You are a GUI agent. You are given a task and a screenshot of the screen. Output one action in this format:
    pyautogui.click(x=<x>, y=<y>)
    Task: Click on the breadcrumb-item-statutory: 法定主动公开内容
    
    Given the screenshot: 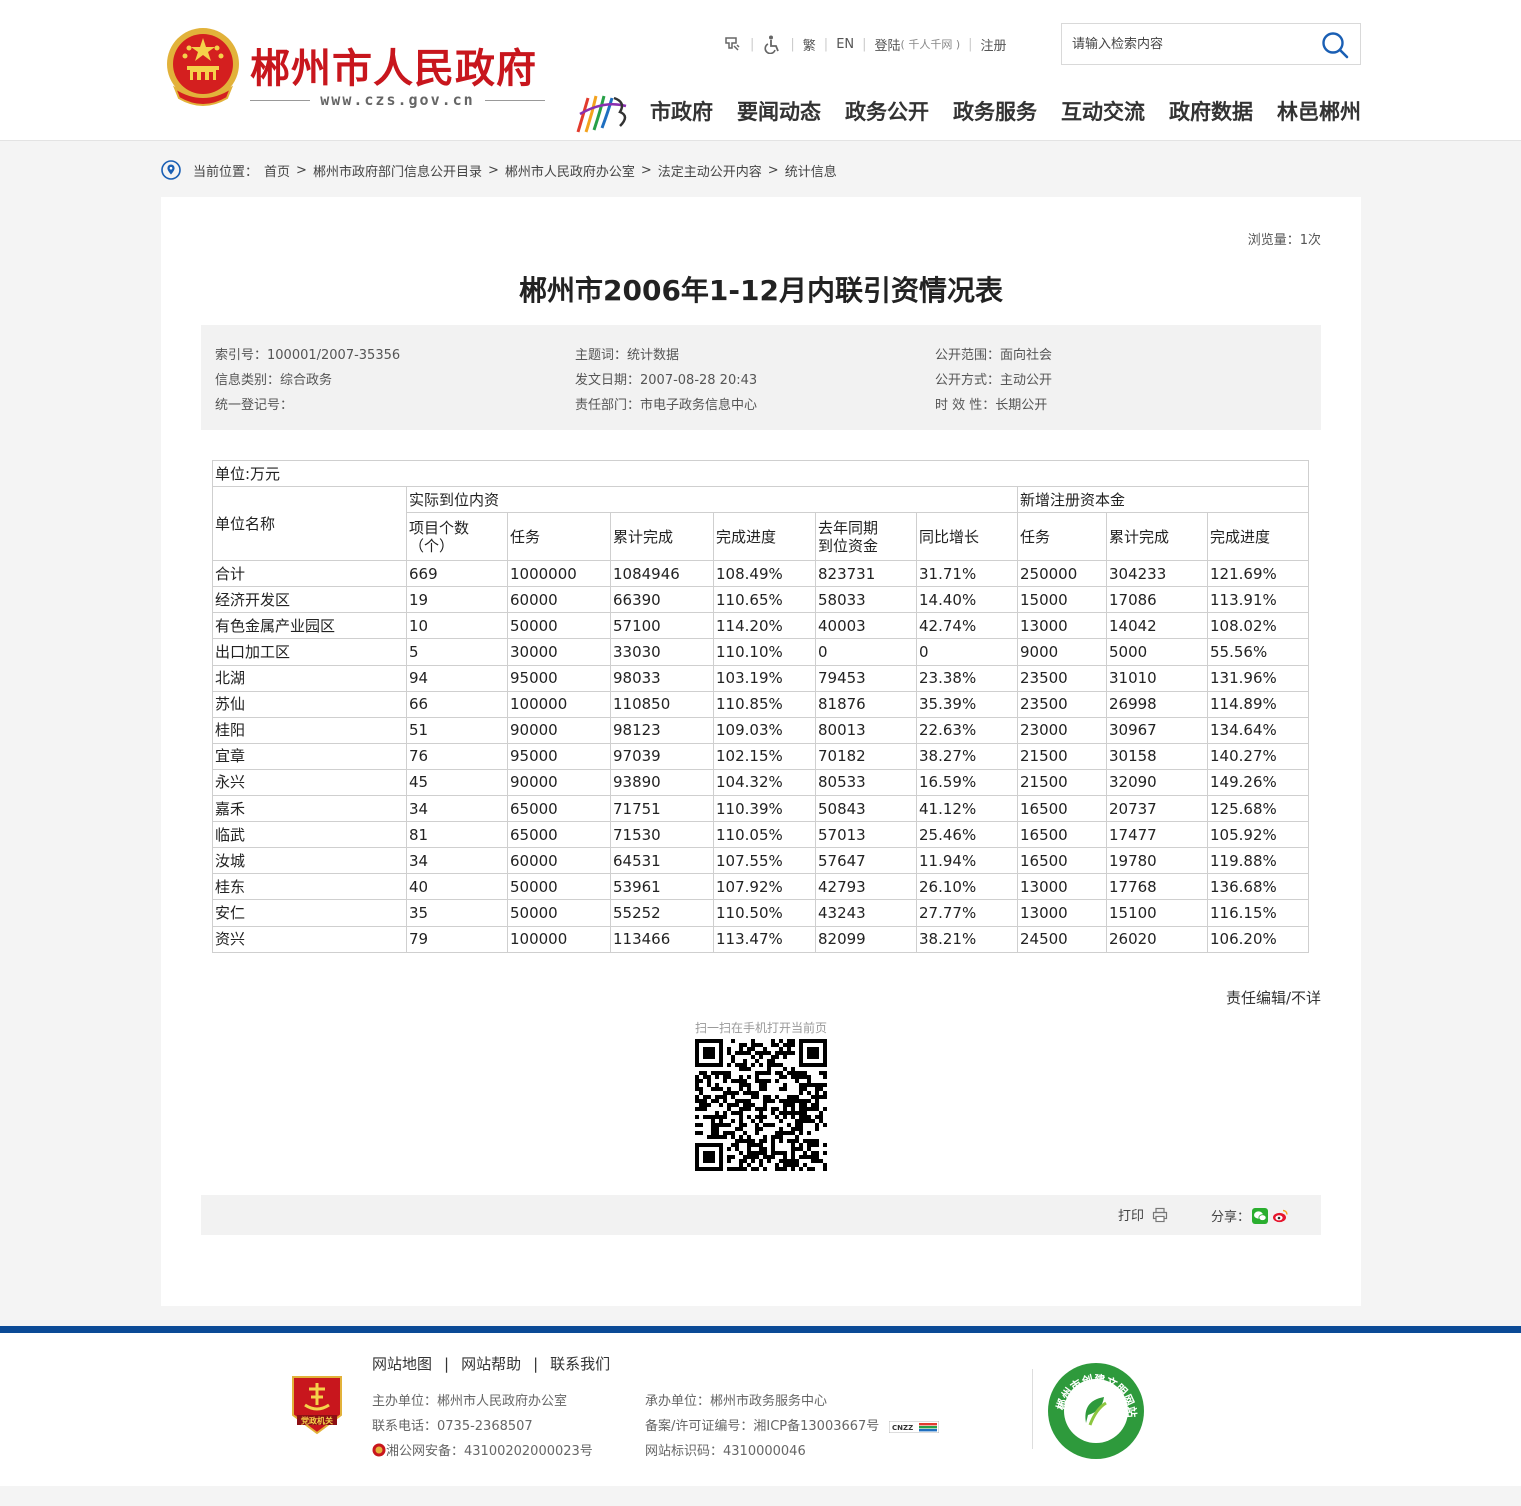 What is the action you would take?
    pyautogui.click(x=710, y=170)
    